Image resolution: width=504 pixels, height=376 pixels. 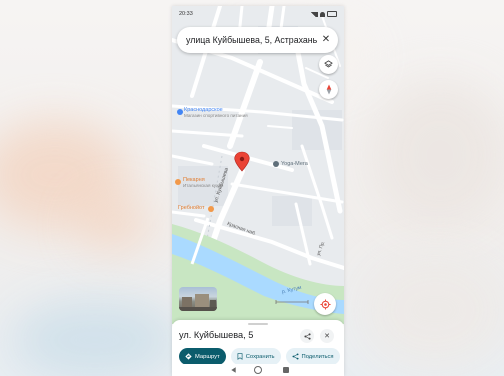 I want to click on navigation-bar, so click(x=258, y=370).